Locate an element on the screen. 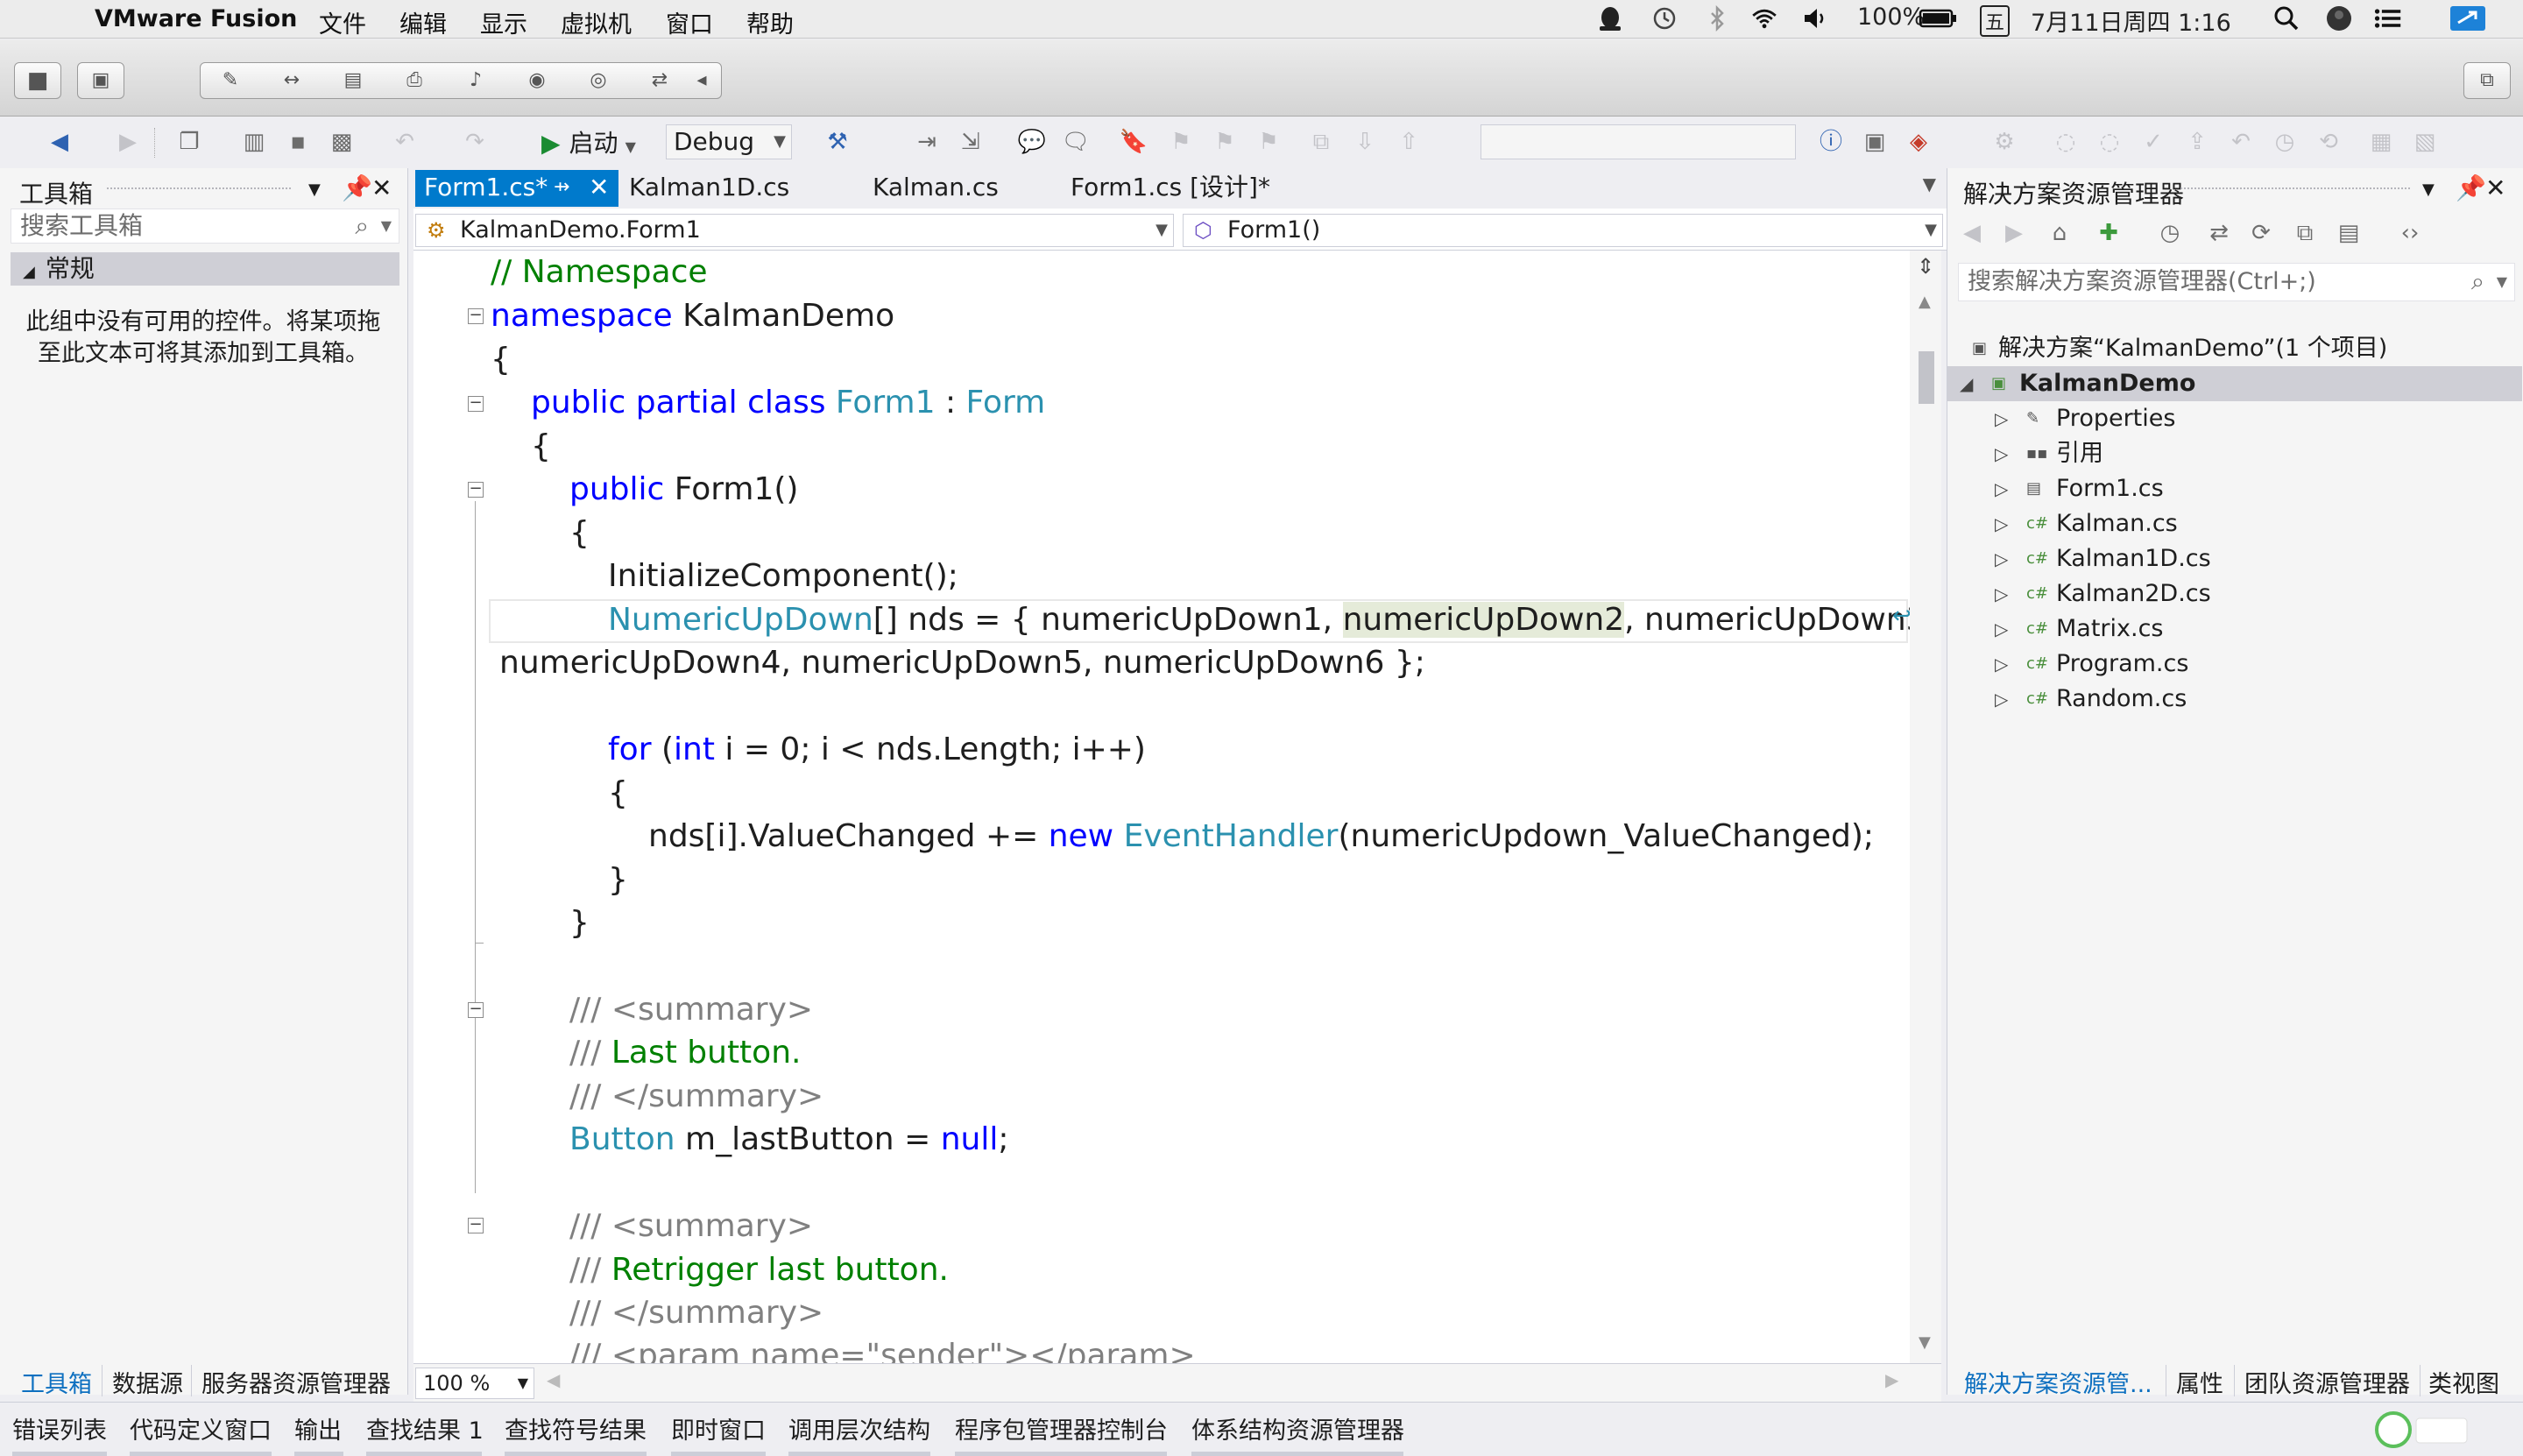  sound-icon: ♪ is located at coordinates (475, 80).